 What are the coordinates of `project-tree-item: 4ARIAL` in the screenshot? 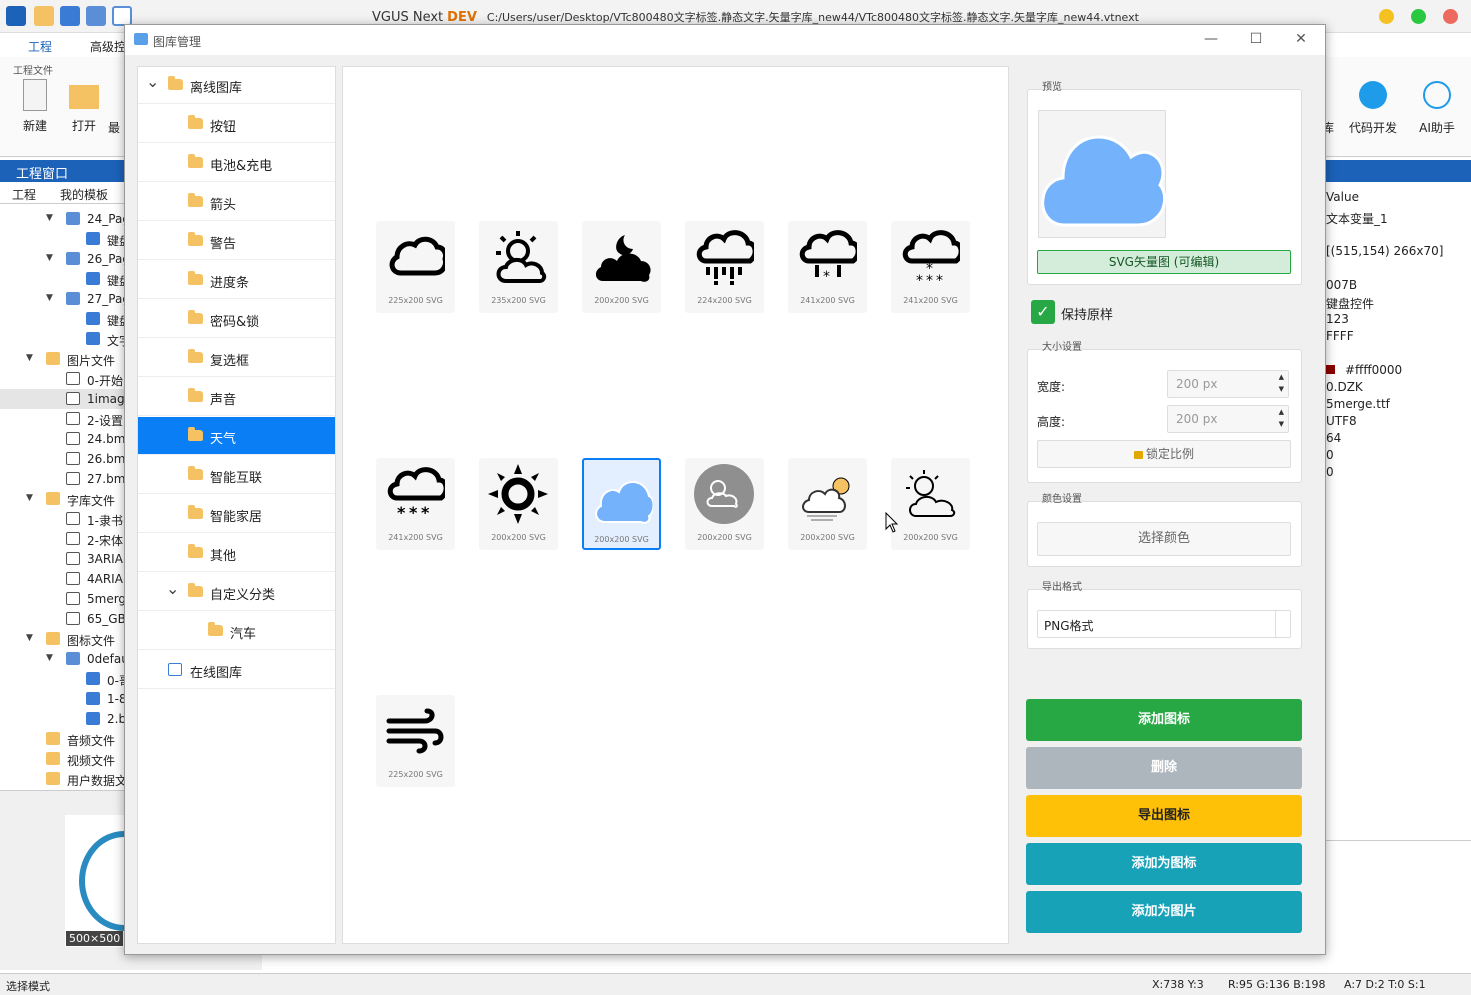 It's located at (63, 579).